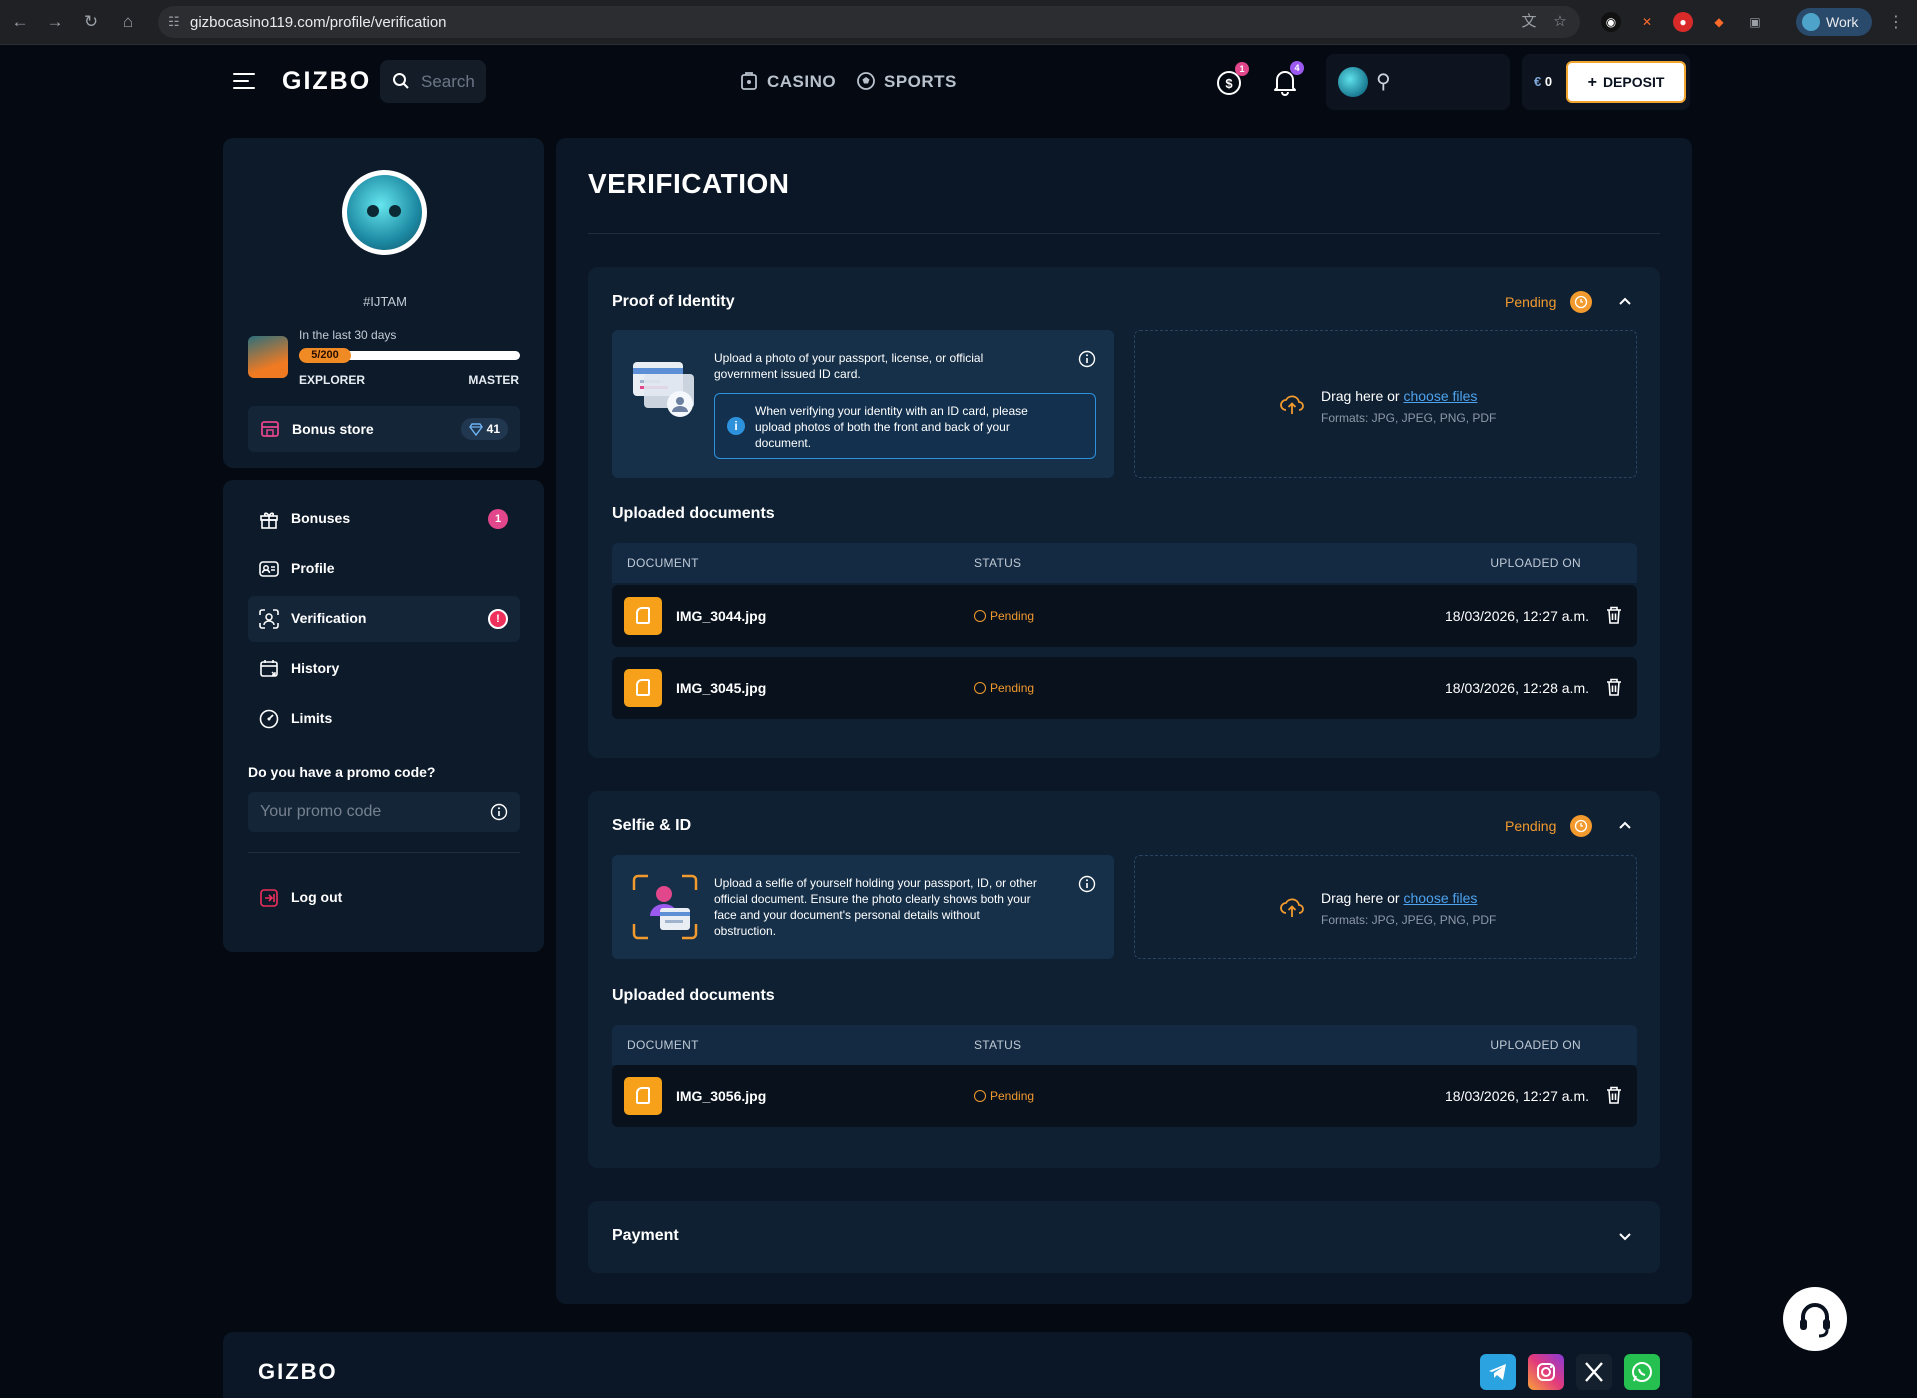 This screenshot has height=1398, width=1917. I want to click on nav-sports: SPORTS, so click(906, 81).